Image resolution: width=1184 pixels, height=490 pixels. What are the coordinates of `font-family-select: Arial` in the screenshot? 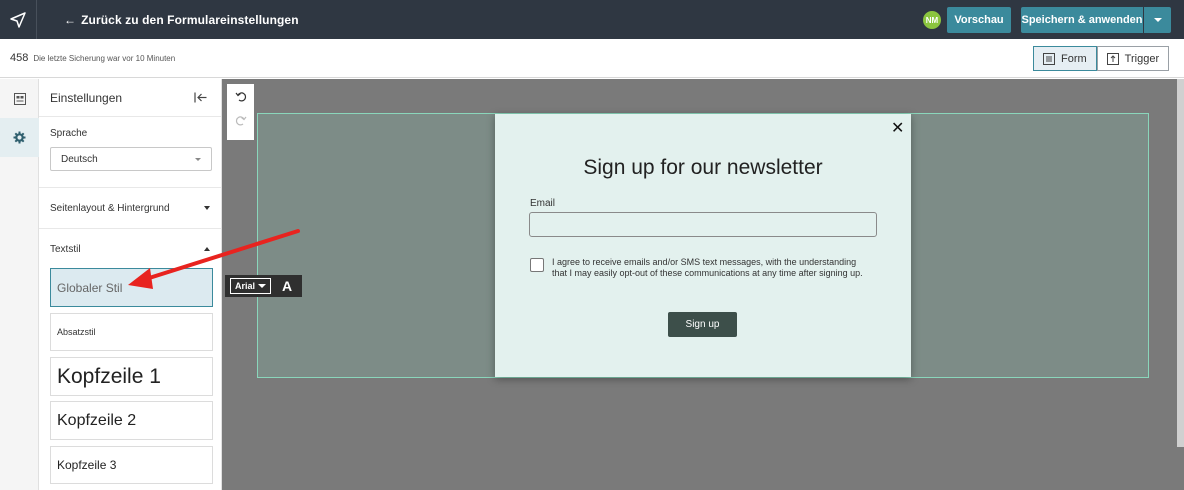 It's located at (250, 286).